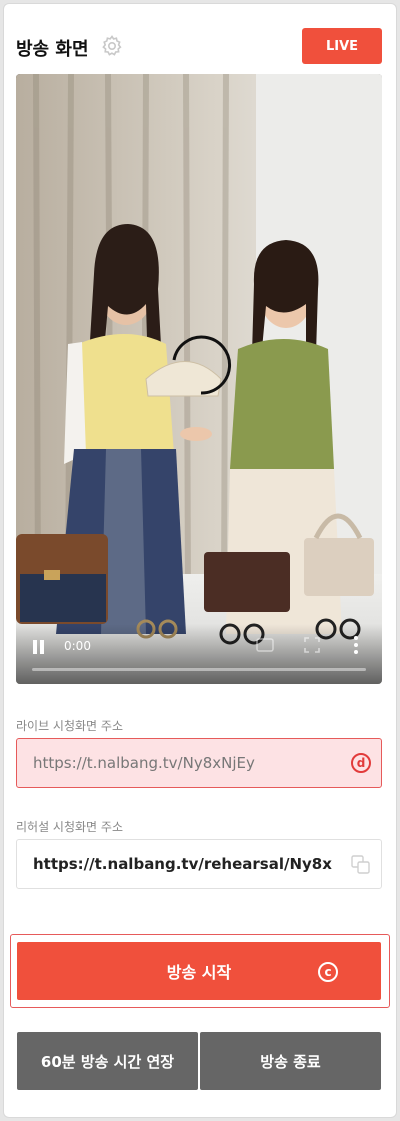 The height and width of the screenshot is (1121, 400). What do you see at coordinates (202, 365) in the screenshot?
I see `loading-spinner-icon` at bounding box center [202, 365].